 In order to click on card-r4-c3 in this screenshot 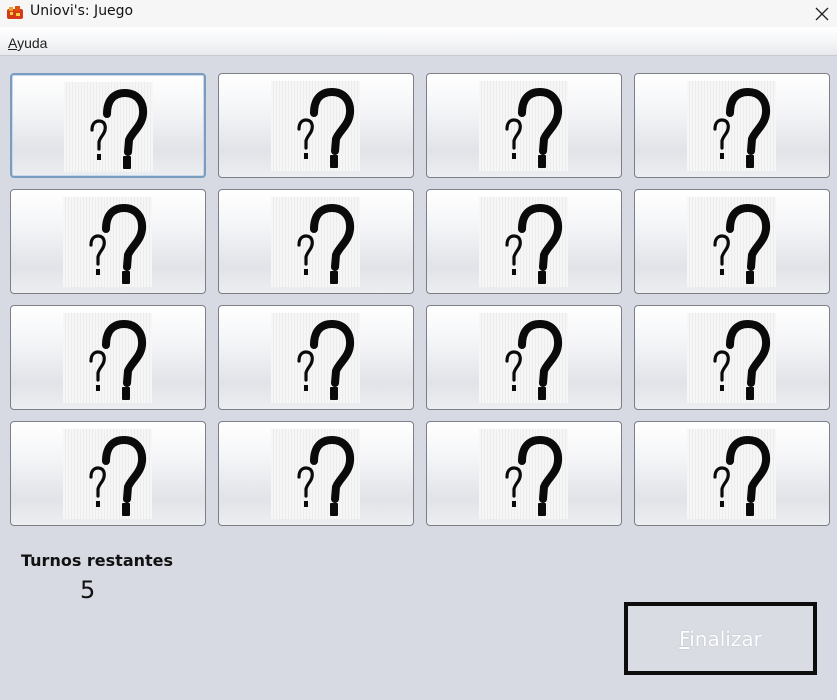, I will do `click(524, 473)`.